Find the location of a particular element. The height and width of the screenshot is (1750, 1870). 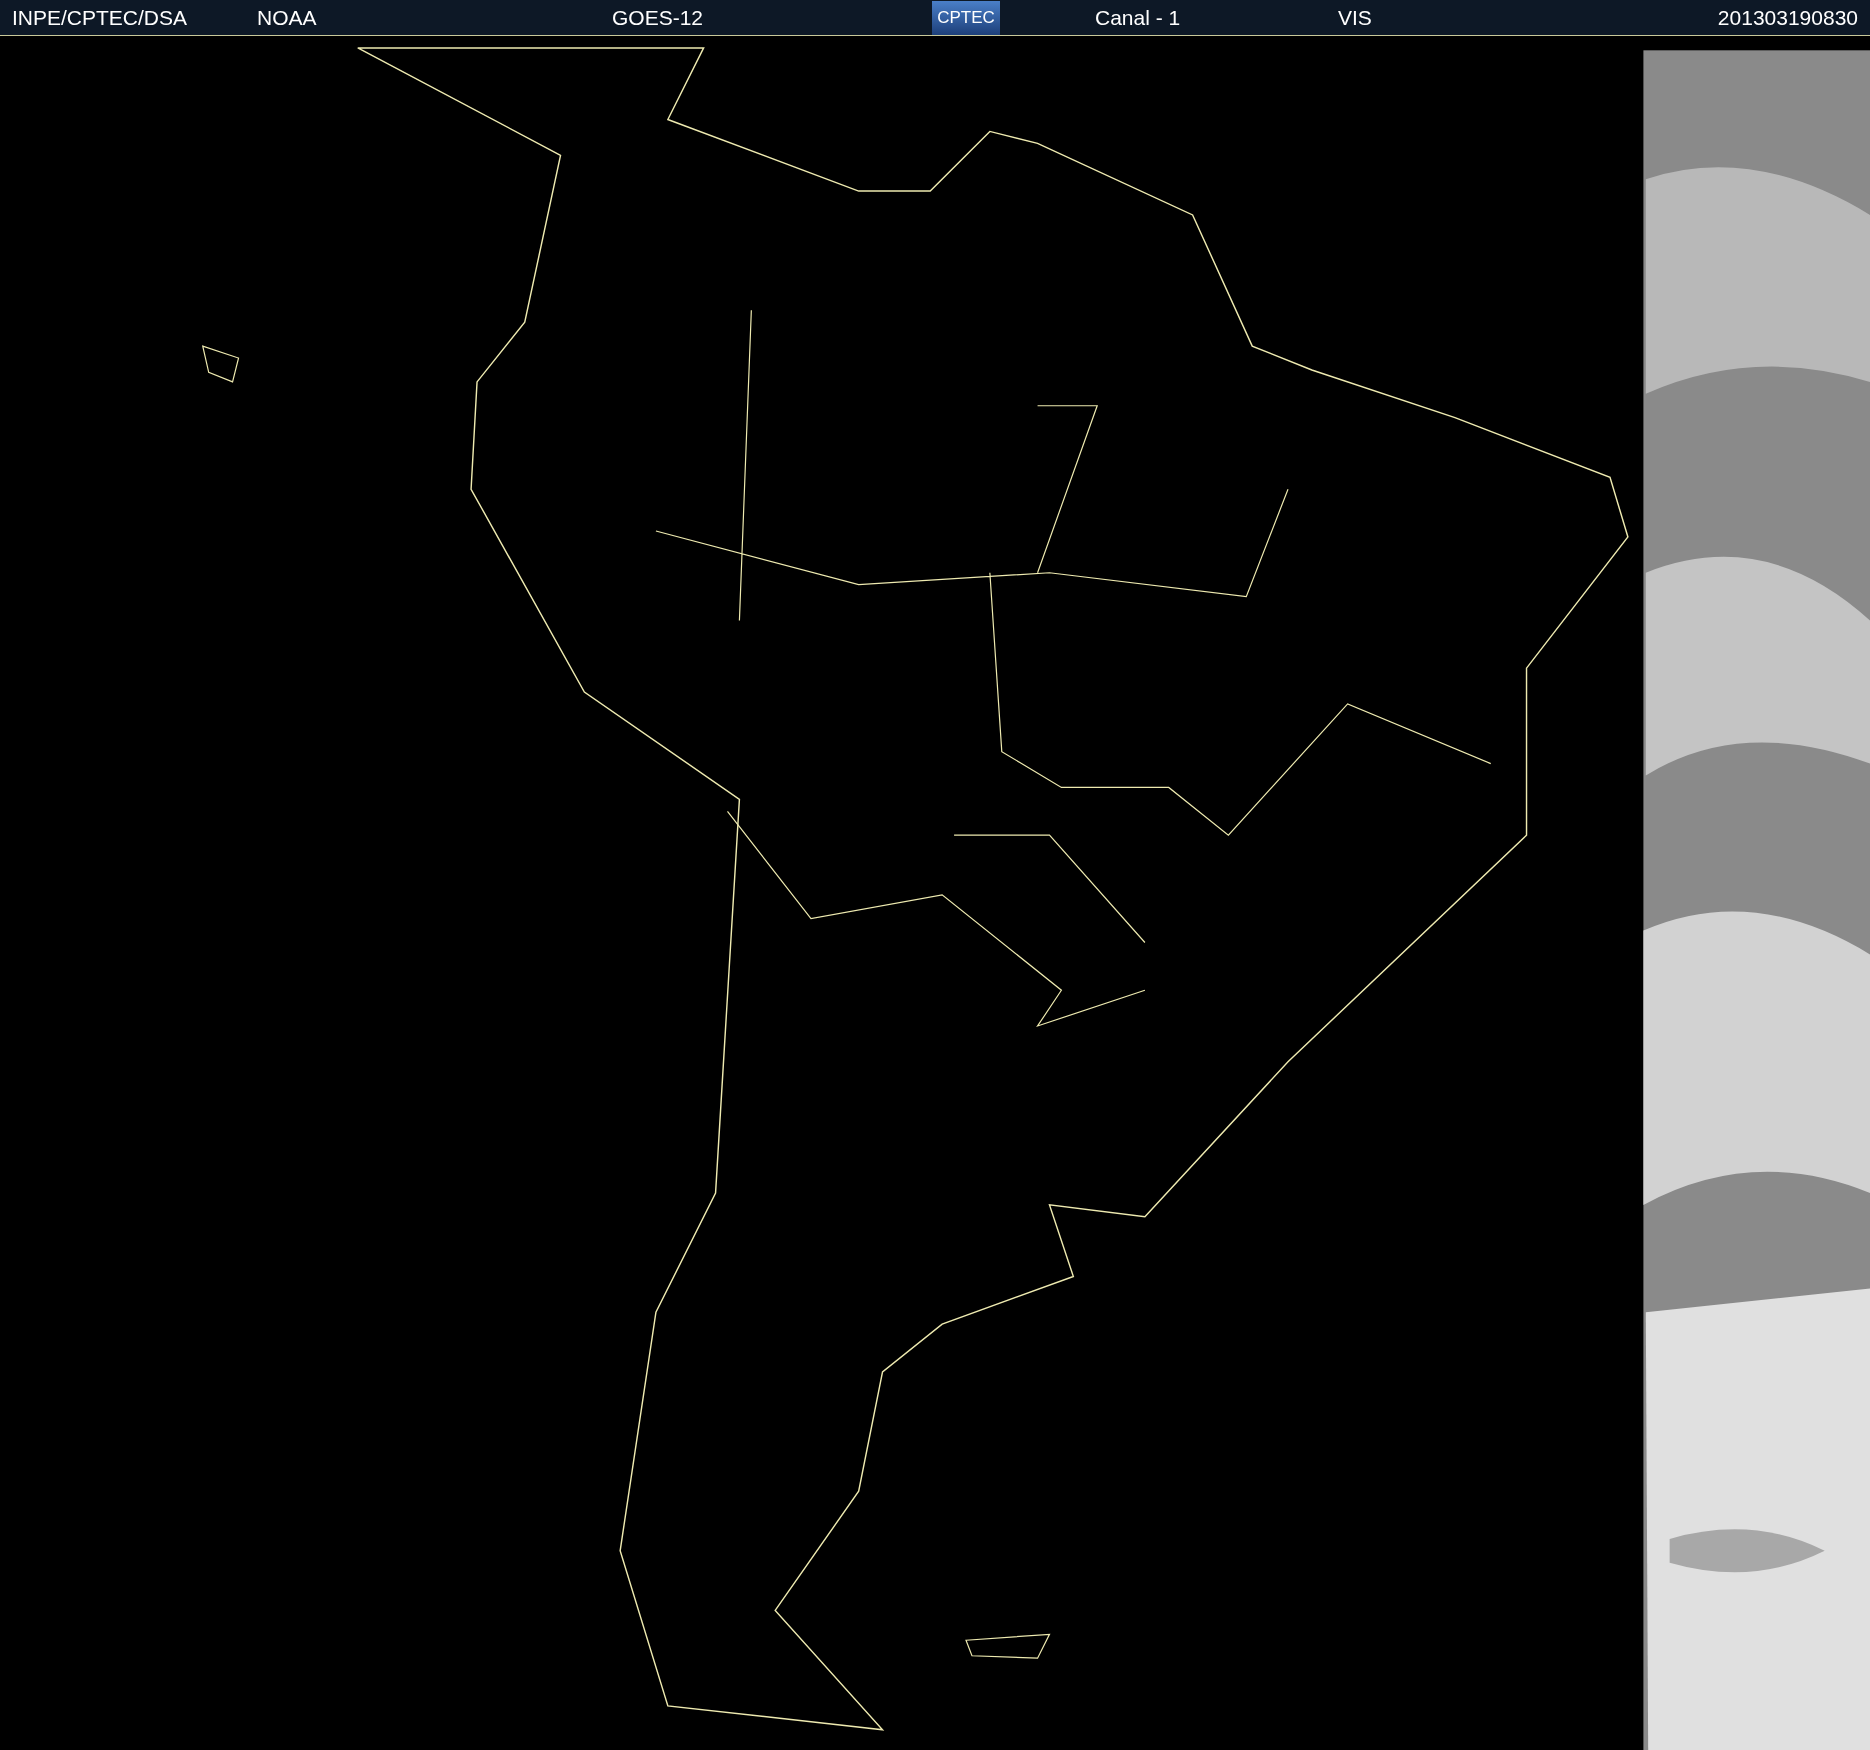

header-label: GOES-12 is located at coordinates (658, 17).